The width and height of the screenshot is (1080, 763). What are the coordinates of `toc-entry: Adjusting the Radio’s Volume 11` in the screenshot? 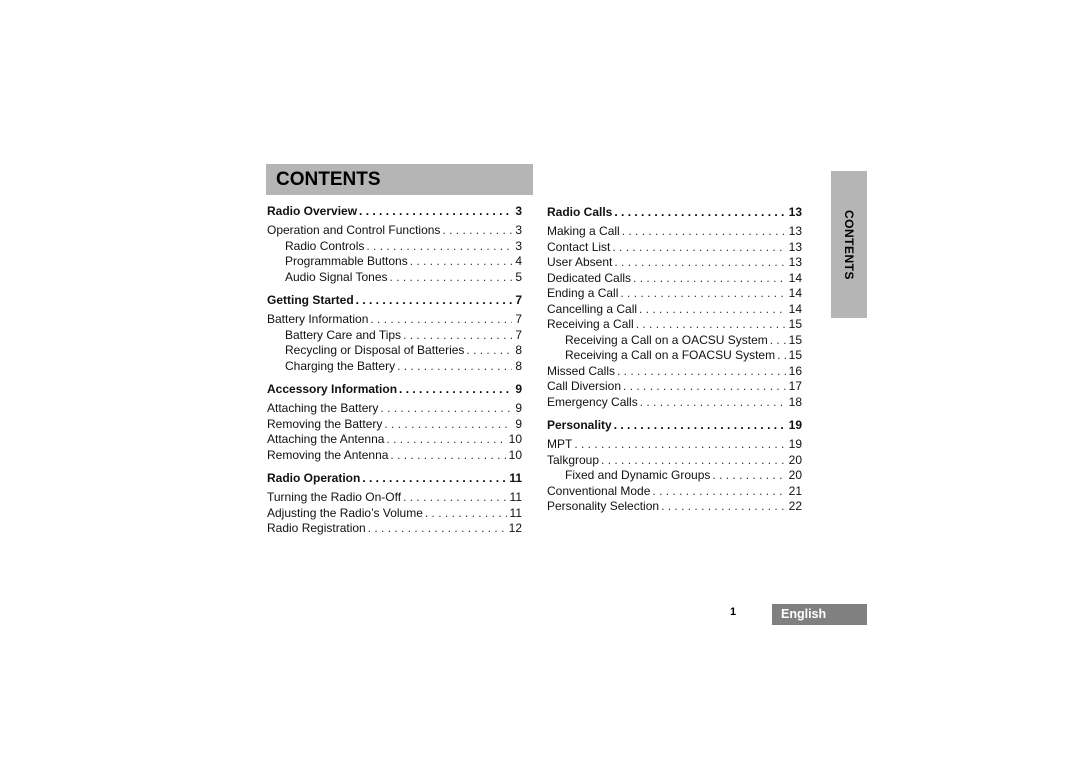 It's located at (394, 514).